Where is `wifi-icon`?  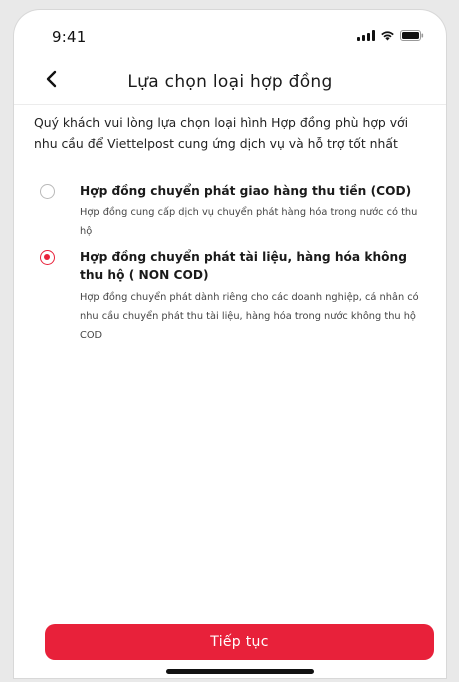 wifi-icon is located at coordinates (387, 35).